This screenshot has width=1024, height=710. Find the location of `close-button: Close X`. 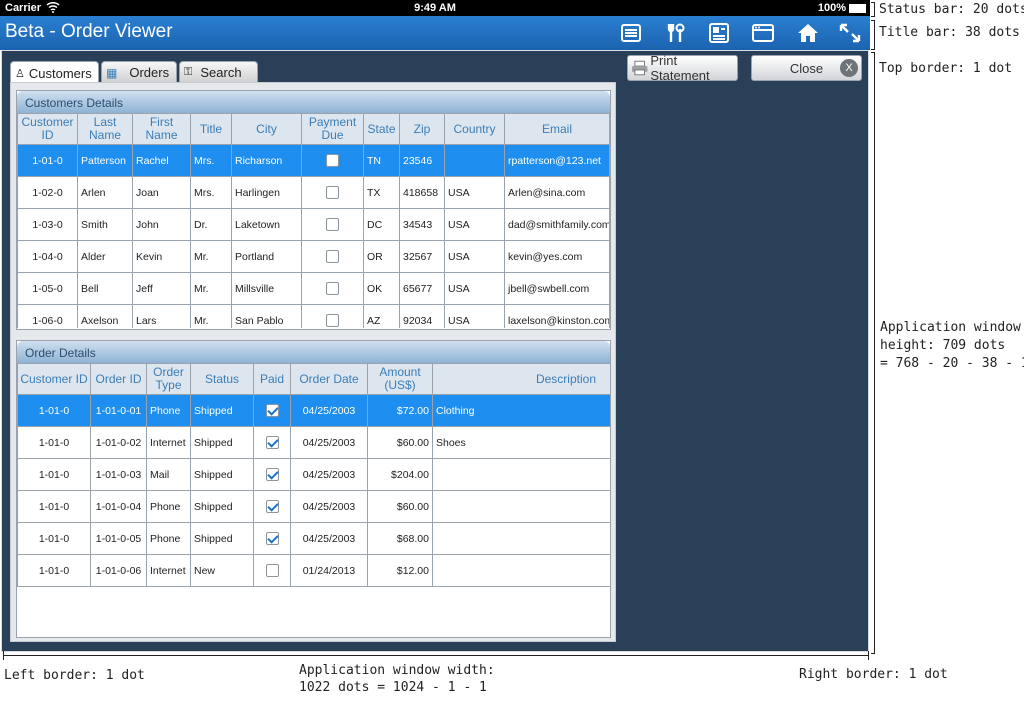

close-button: Close X is located at coordinates (806, 68).